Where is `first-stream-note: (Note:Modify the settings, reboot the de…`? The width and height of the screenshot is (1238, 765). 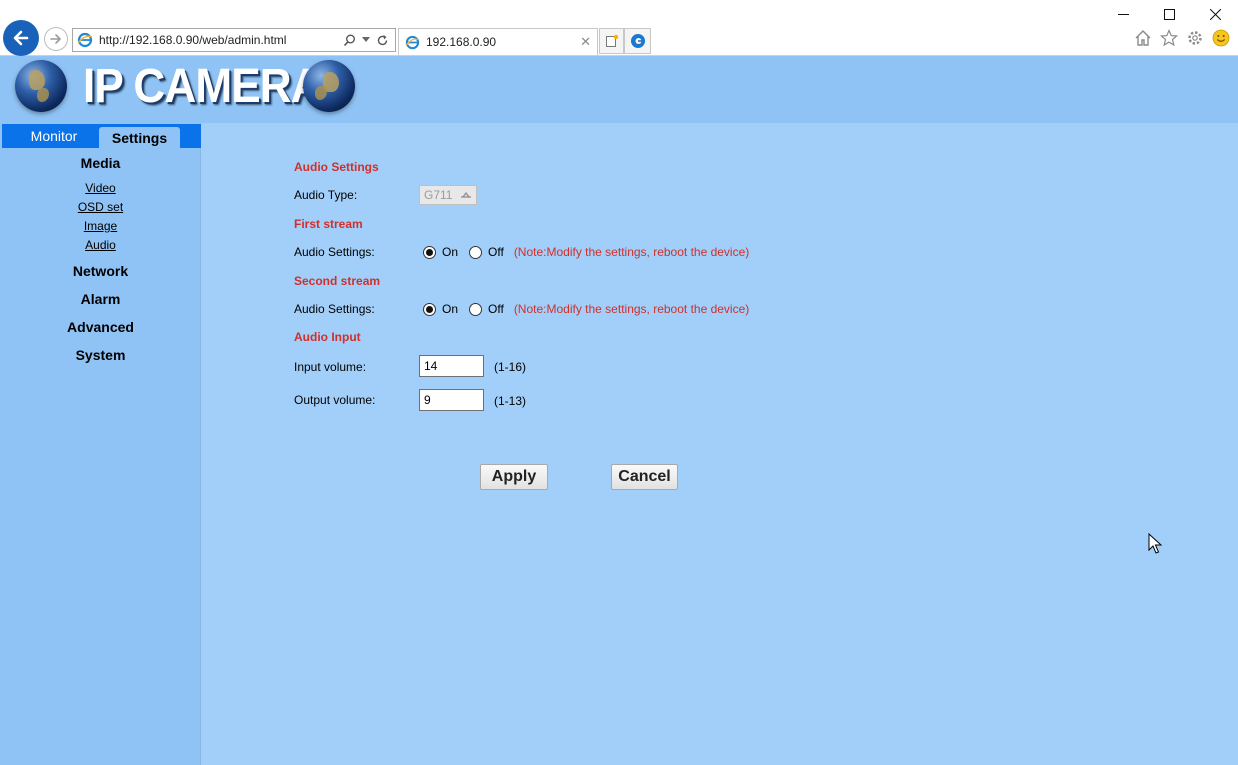
first-stream-note: (Note:Modify the settings, reboot the de… is located at coordinates (631, 252).